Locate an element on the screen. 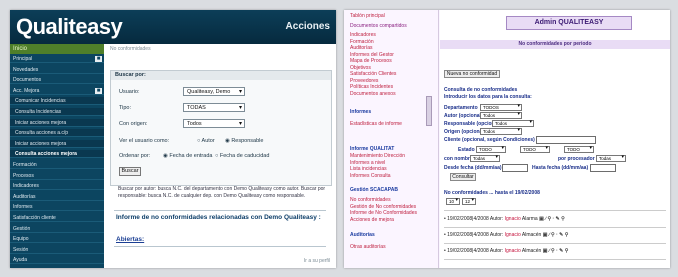 Image resolution: width=678 pixels, height=277 pixels. hasta-label: Hasta fecha (dd/mm/aa) is located at coordinates (560, 168).